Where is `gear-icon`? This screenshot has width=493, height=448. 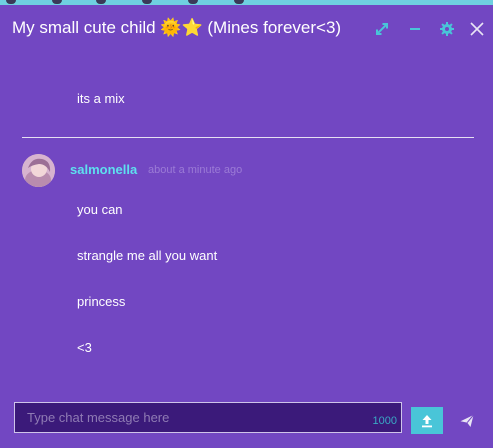
gear-icon is located at coordinates (447, 29).